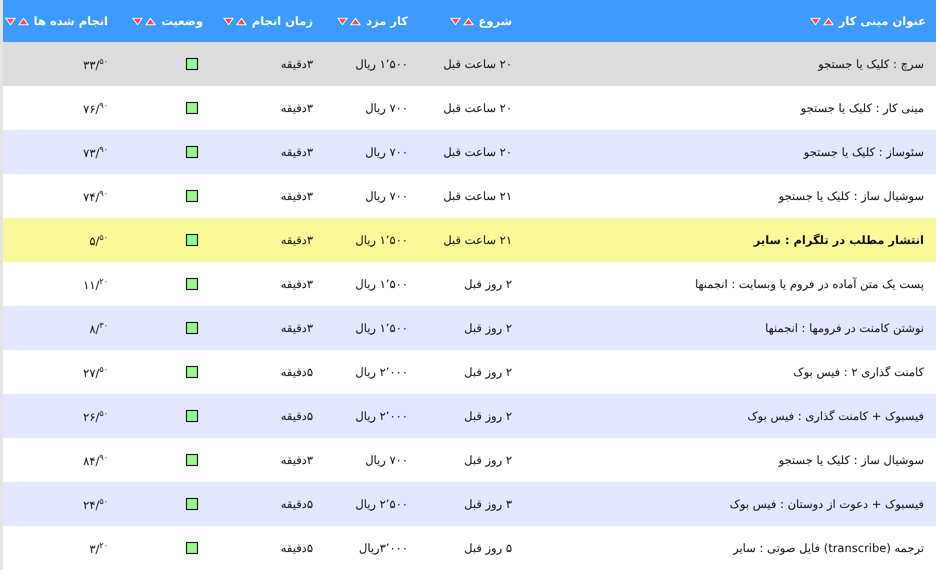  I want to click on table-row: فیسبوک + دعوت از دوستان : فیس بوک ۳ روز قبل ۲٬۵۰۰ ریال ۵دقیقه ۲۴/$^{۵۰}$, so click(469, 504).